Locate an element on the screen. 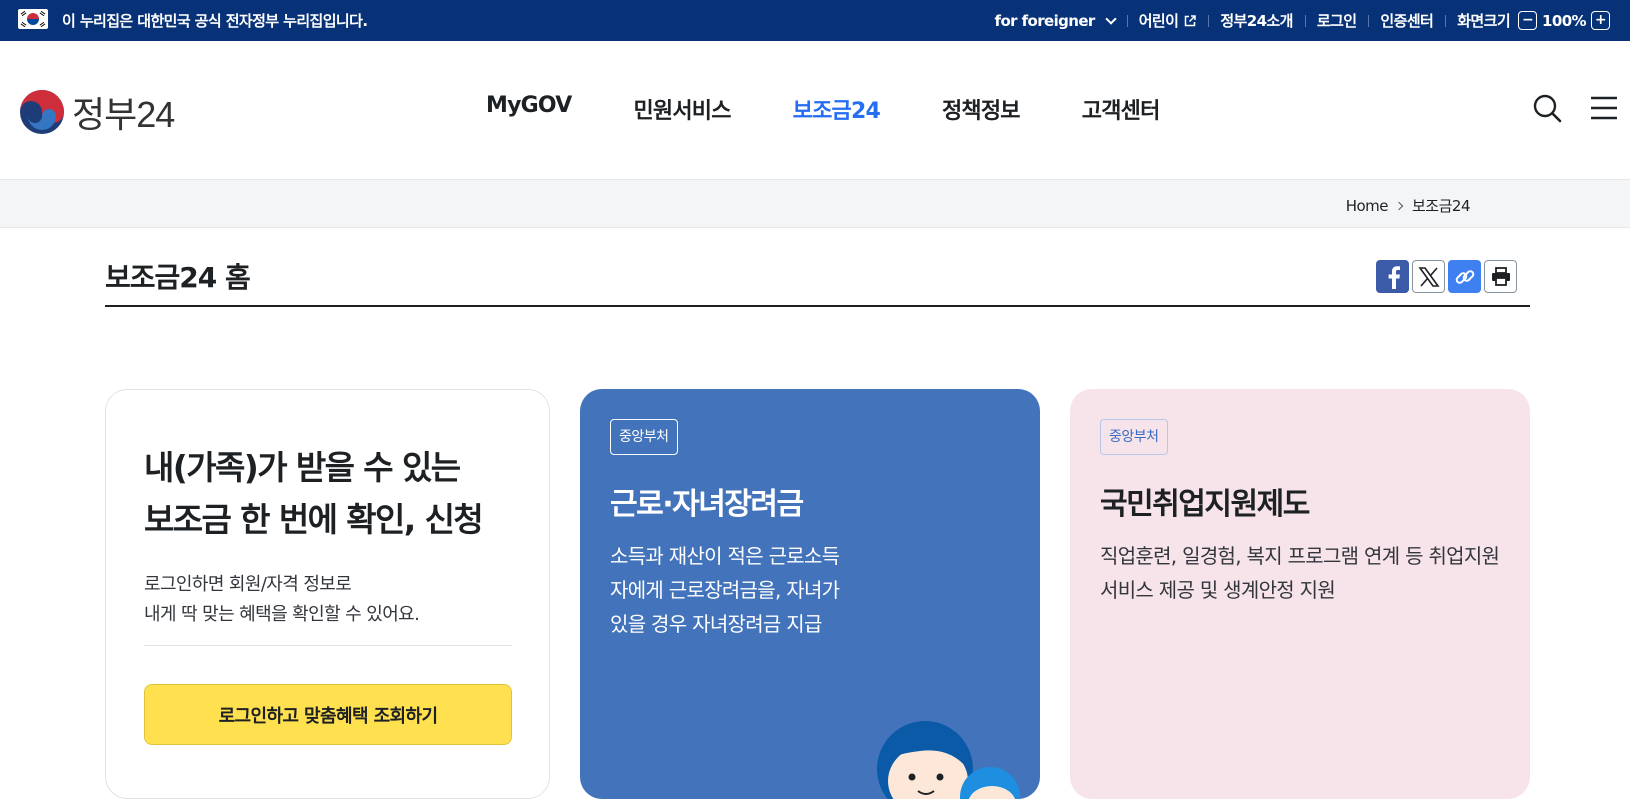 This screenshot has width=1630, height=806. facebook-icon is located at coordinates (1394, 277).